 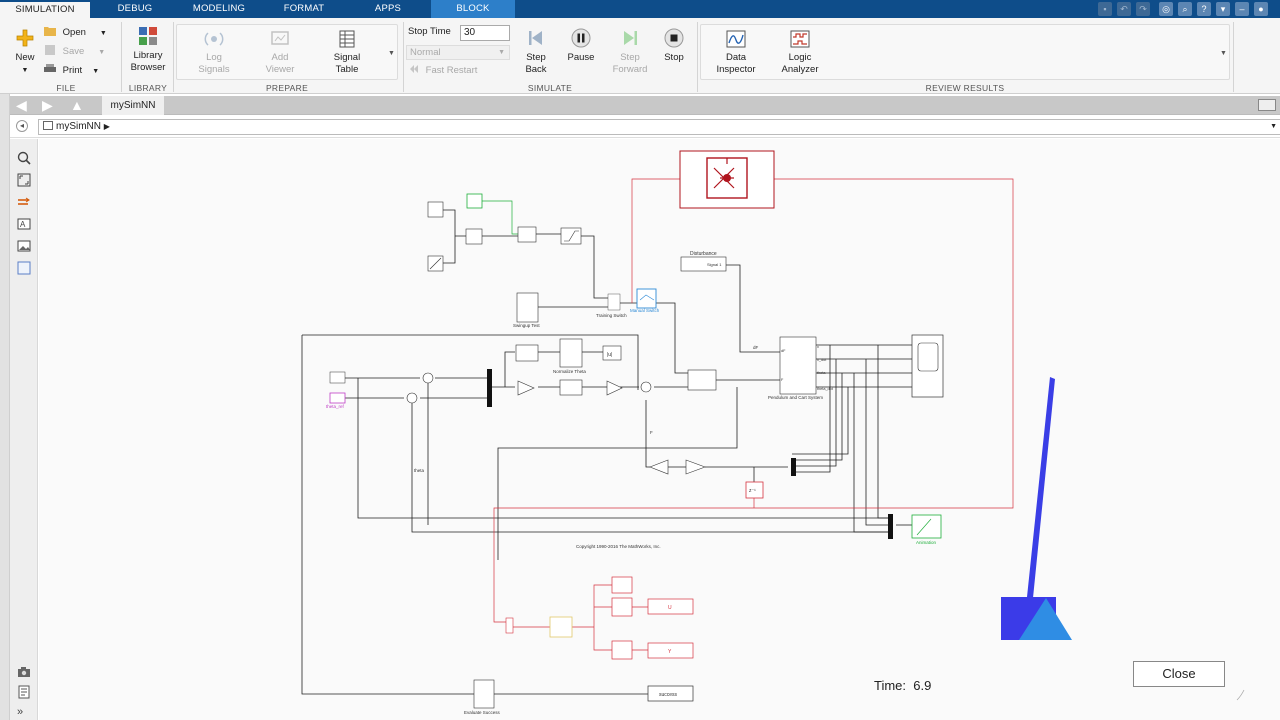 I want to click on stop-time-input: 30, so click(x=485, y=33).